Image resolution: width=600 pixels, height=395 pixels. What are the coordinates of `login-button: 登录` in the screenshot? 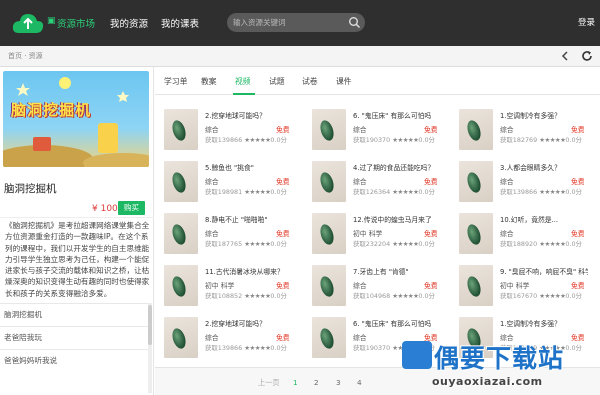 It's located at (586, 22).